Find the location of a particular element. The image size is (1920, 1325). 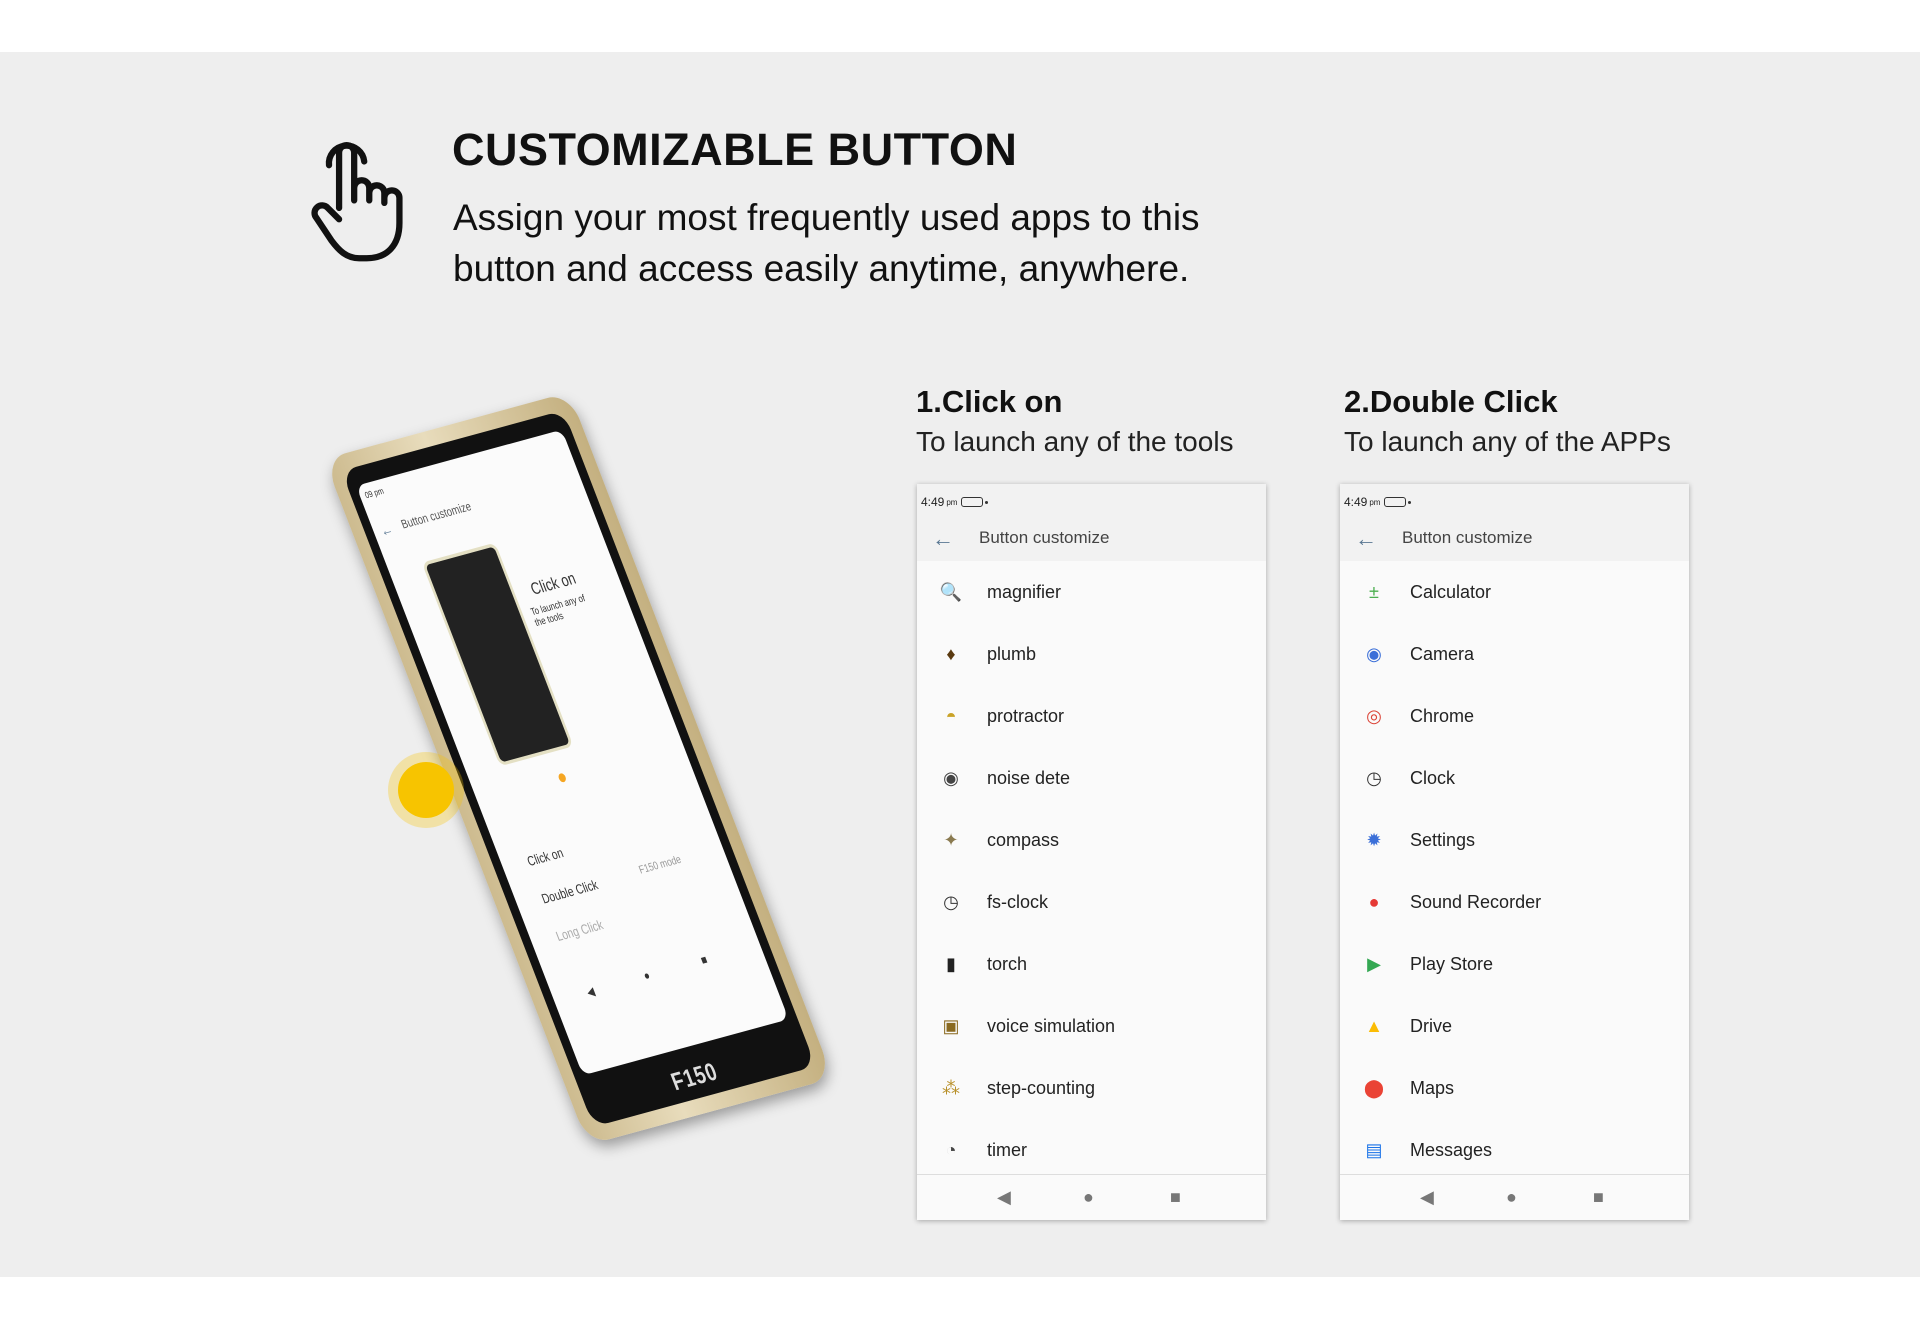

list-item: ± Calculator is located at coordinates (1514, 592).